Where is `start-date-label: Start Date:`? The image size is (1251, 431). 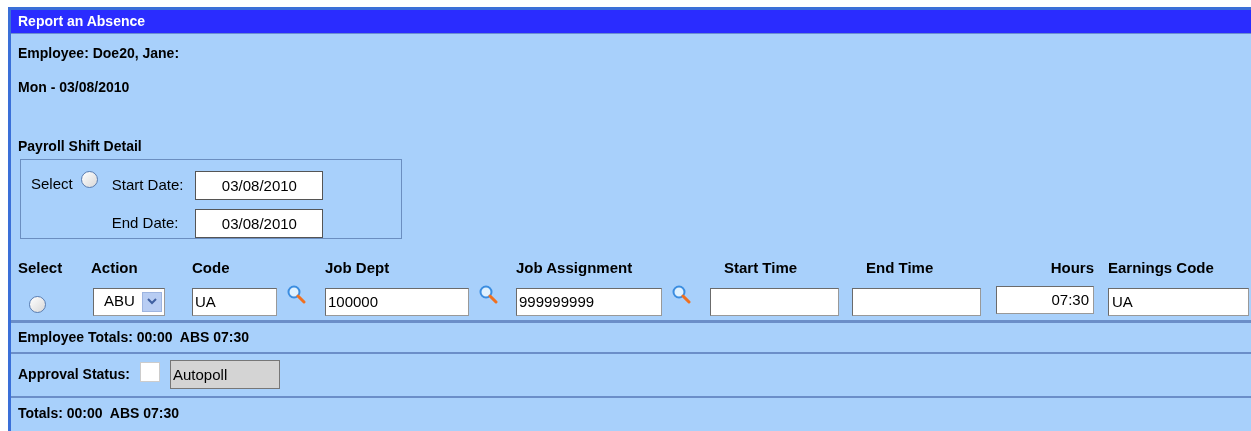
start-date-label: Start Date: is located at coordinates (147, 184).